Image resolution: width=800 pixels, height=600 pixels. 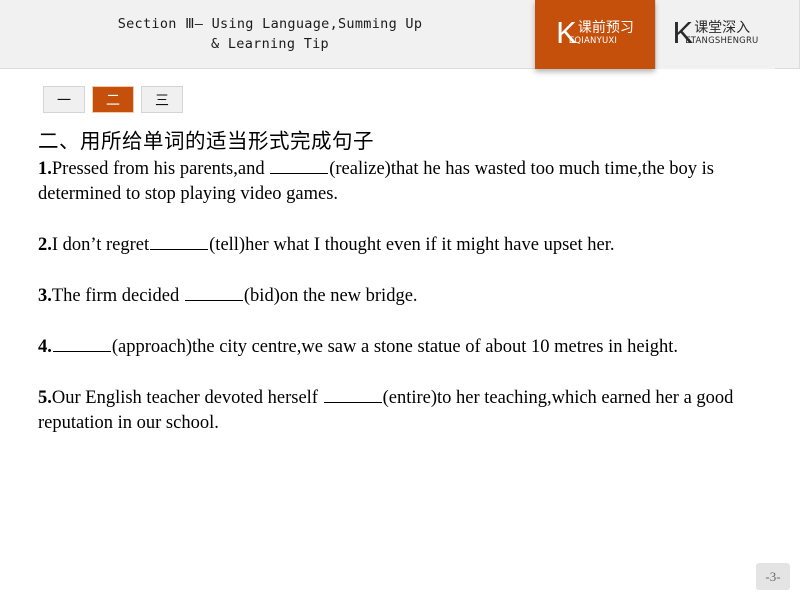 I want to click on question-number: 4., so click(x=45, y=347).